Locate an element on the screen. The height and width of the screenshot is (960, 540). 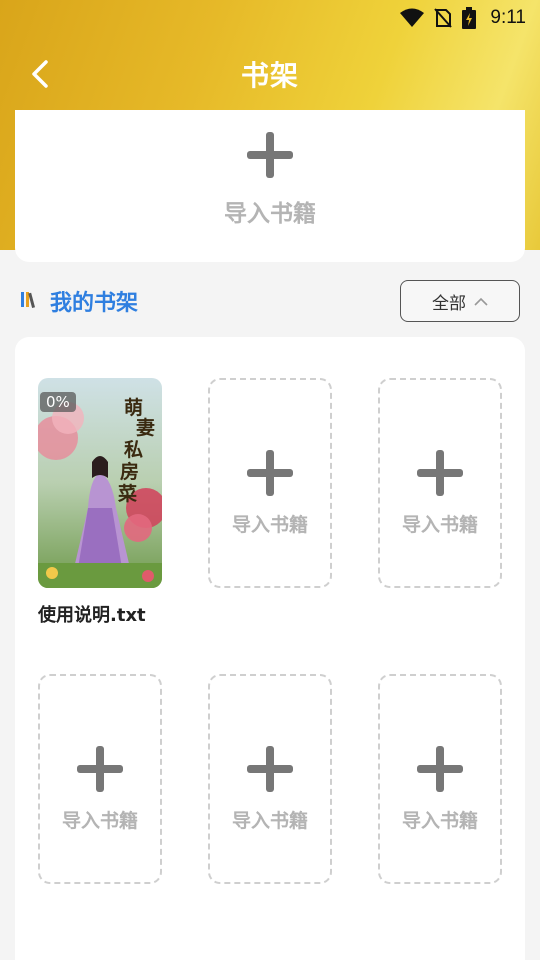
page-title: 书架 is located at coordinates (269, 75).